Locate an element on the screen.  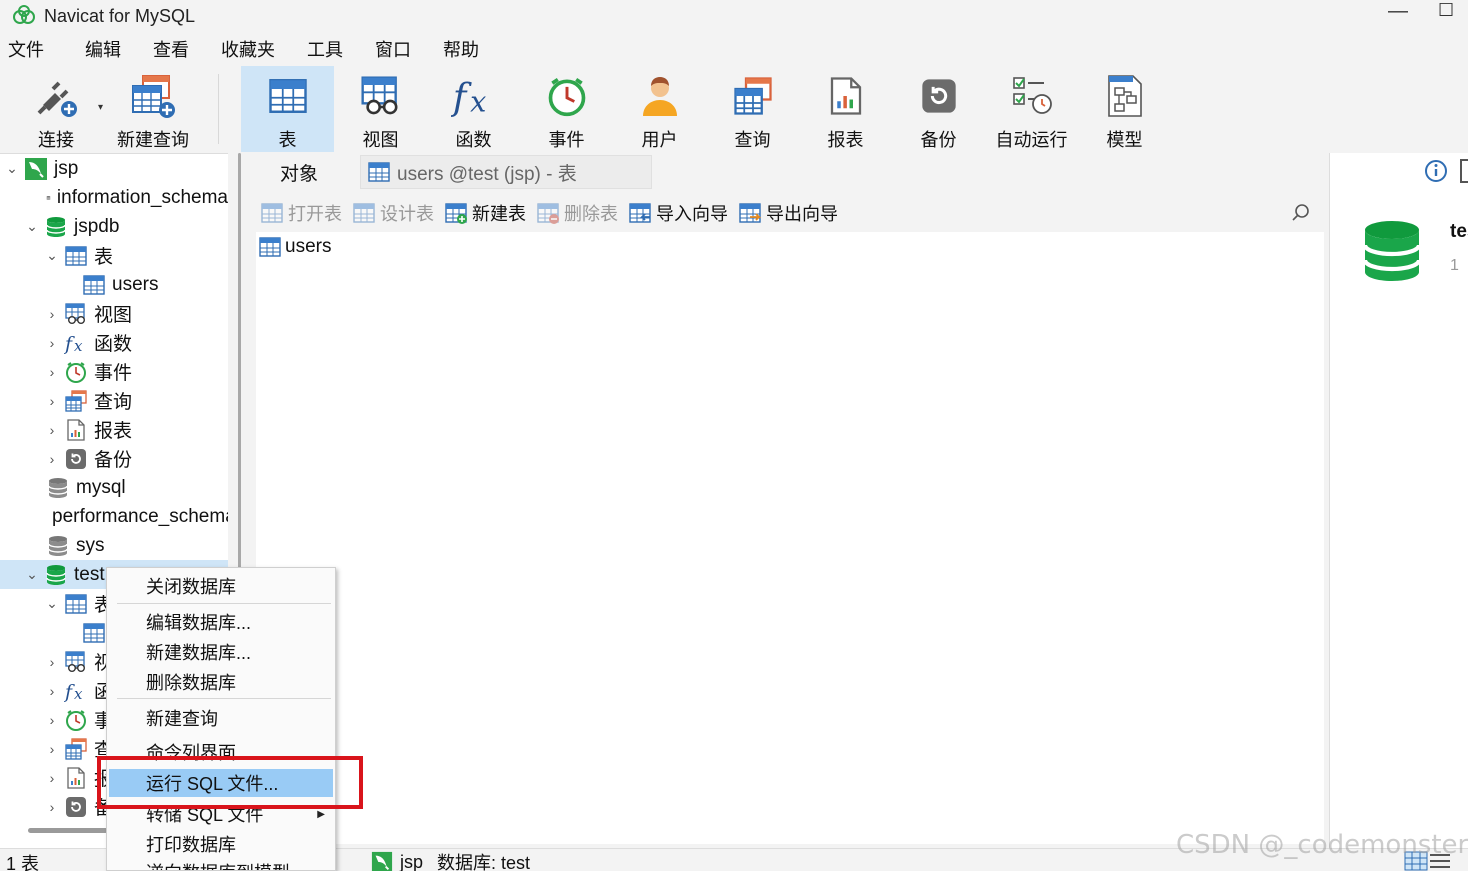
connect-button: 连接 is located at coordinates (56, 109).